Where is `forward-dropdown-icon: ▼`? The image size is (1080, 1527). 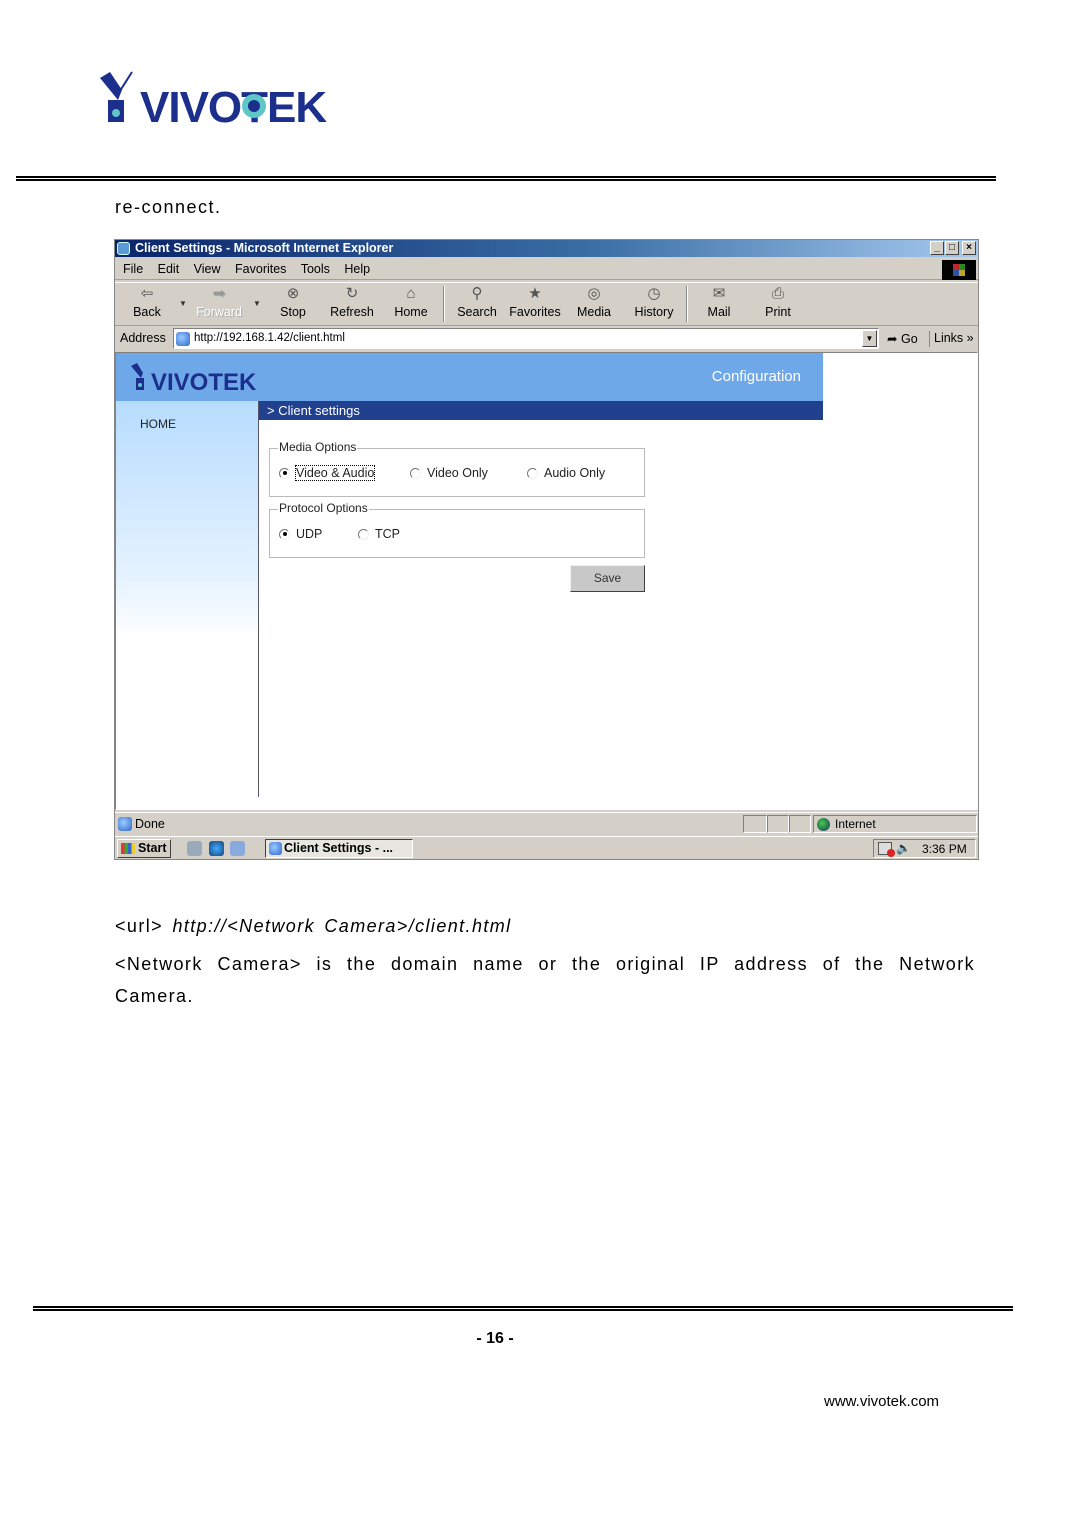 forward-dropdown-icon: ▼ is located at coordinates (257, 303).